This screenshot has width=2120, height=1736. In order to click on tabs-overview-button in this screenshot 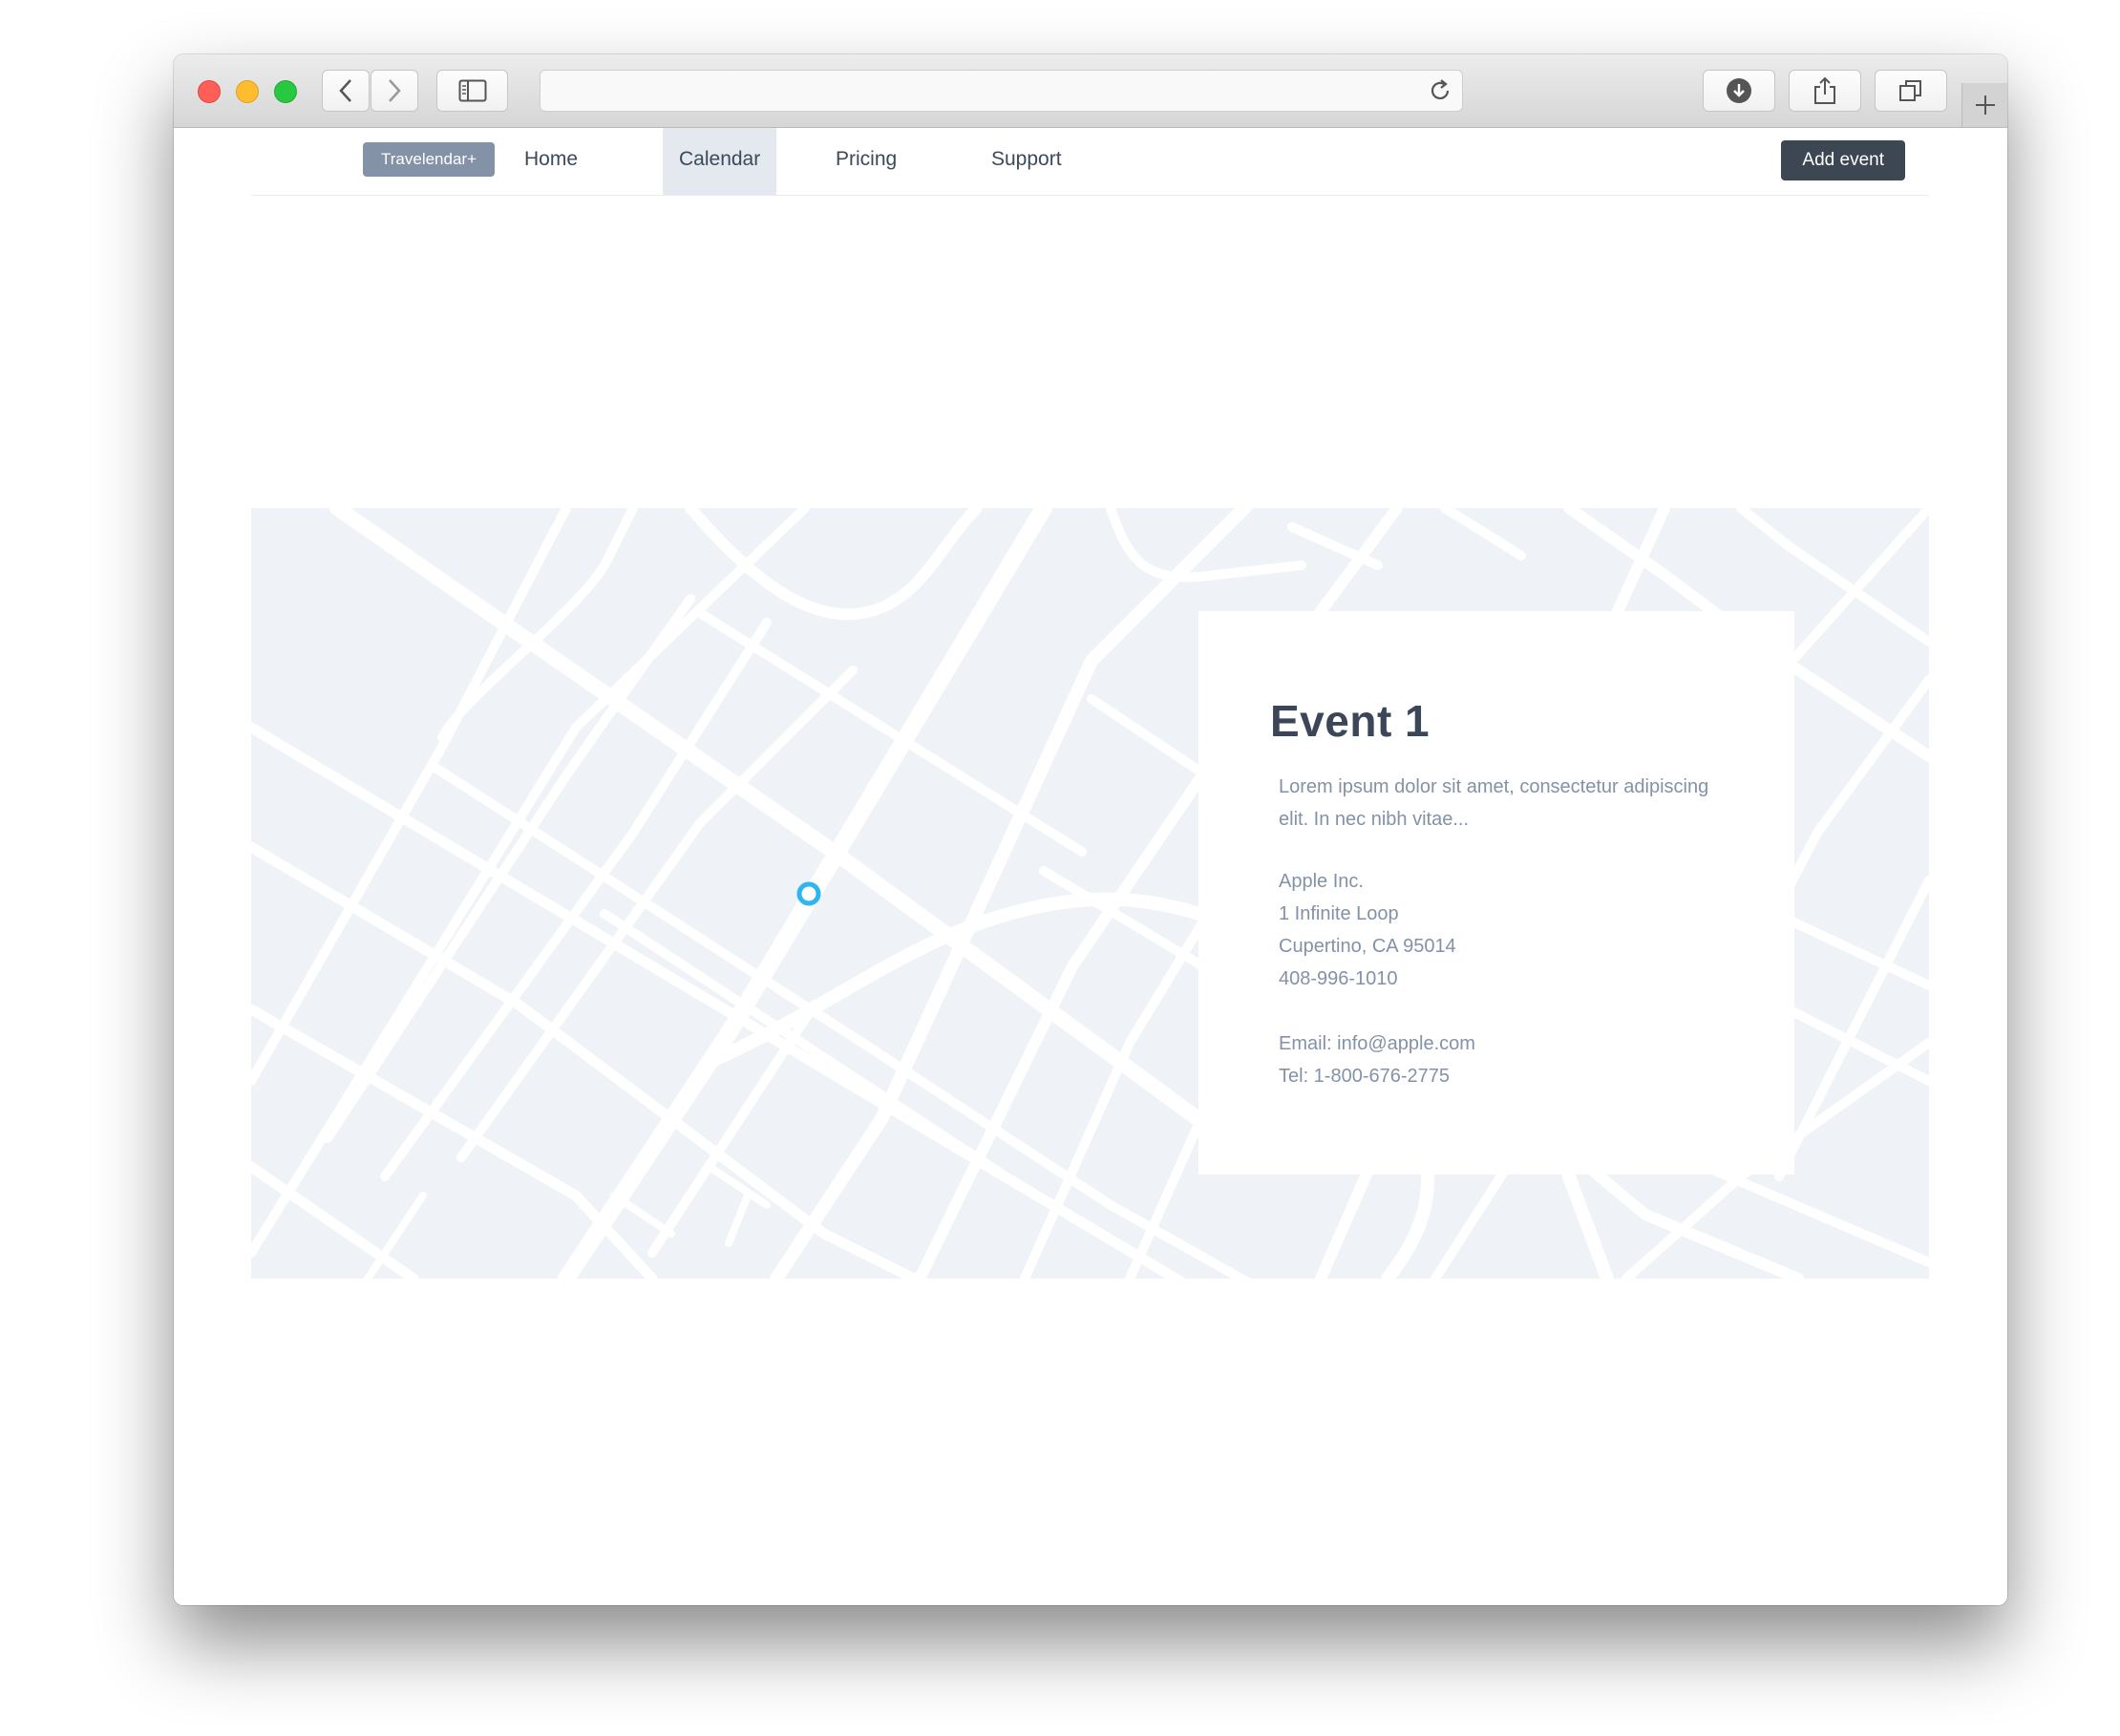, I will do `click(1911, 91)`.